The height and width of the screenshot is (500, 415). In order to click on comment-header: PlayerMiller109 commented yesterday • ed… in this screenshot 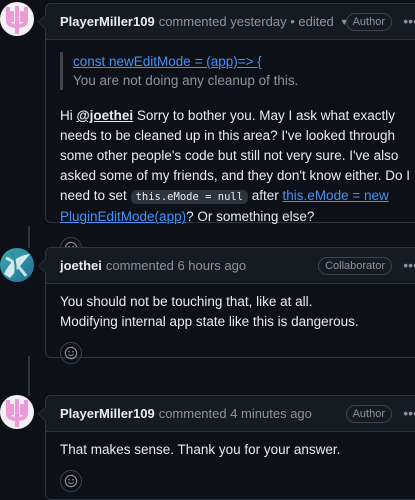, I will do `click(230, 22)`.